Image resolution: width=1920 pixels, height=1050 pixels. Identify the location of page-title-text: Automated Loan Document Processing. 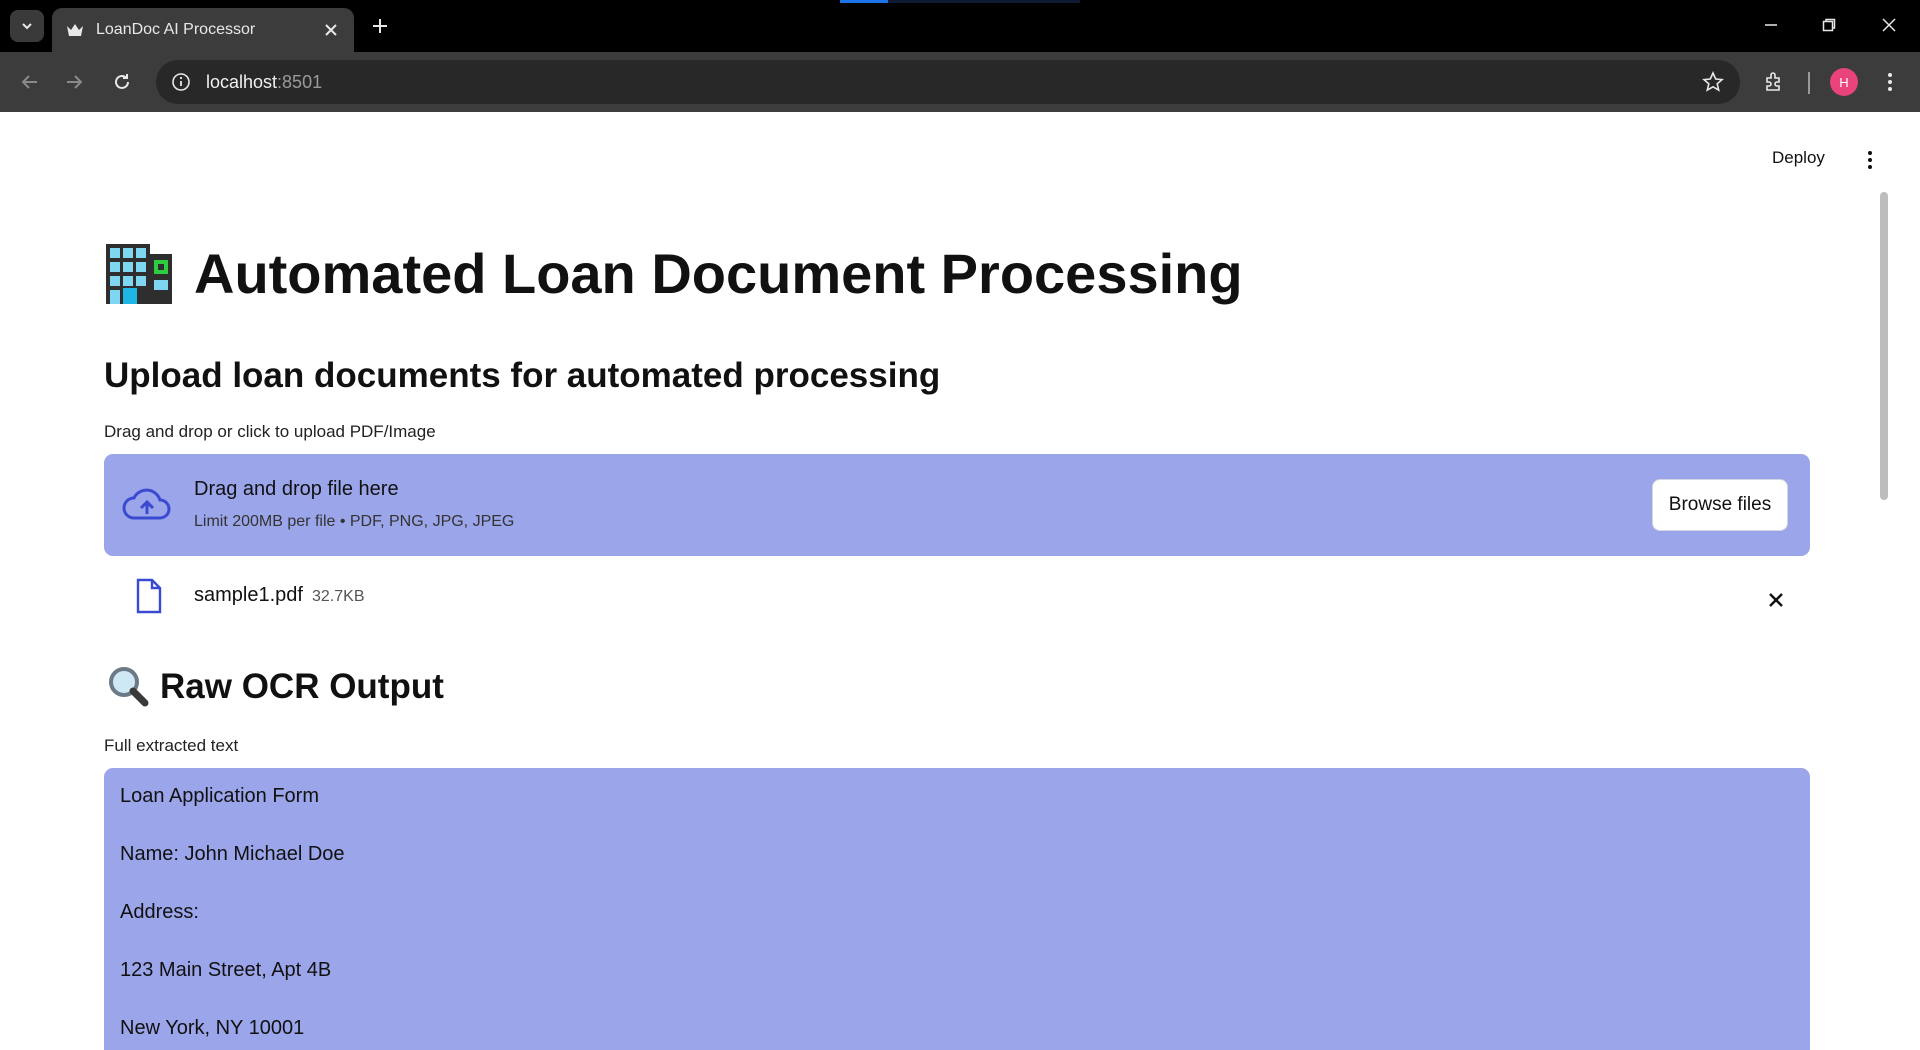
(718, 273).